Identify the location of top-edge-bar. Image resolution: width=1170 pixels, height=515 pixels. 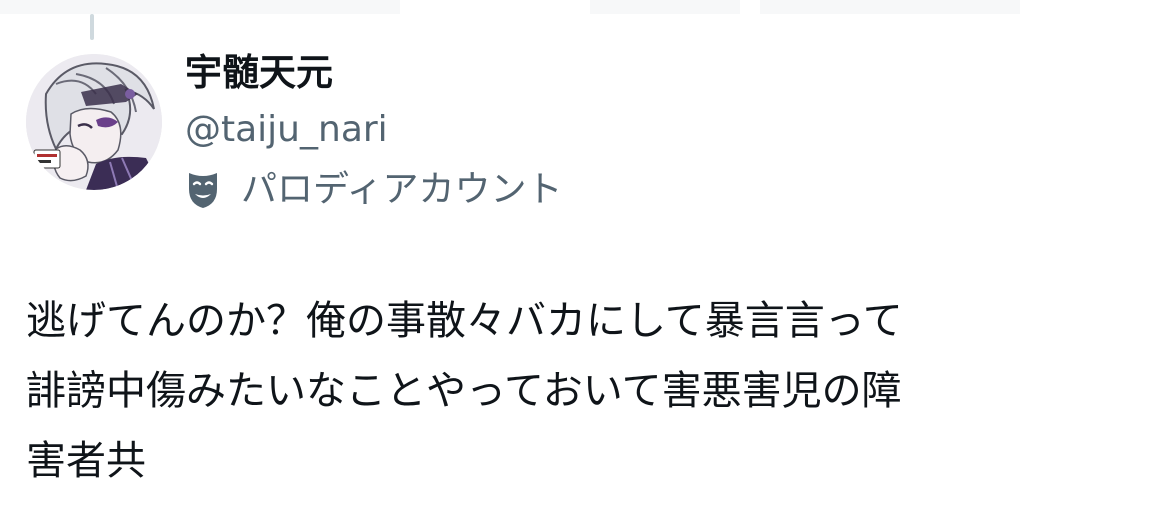
(585, 8).